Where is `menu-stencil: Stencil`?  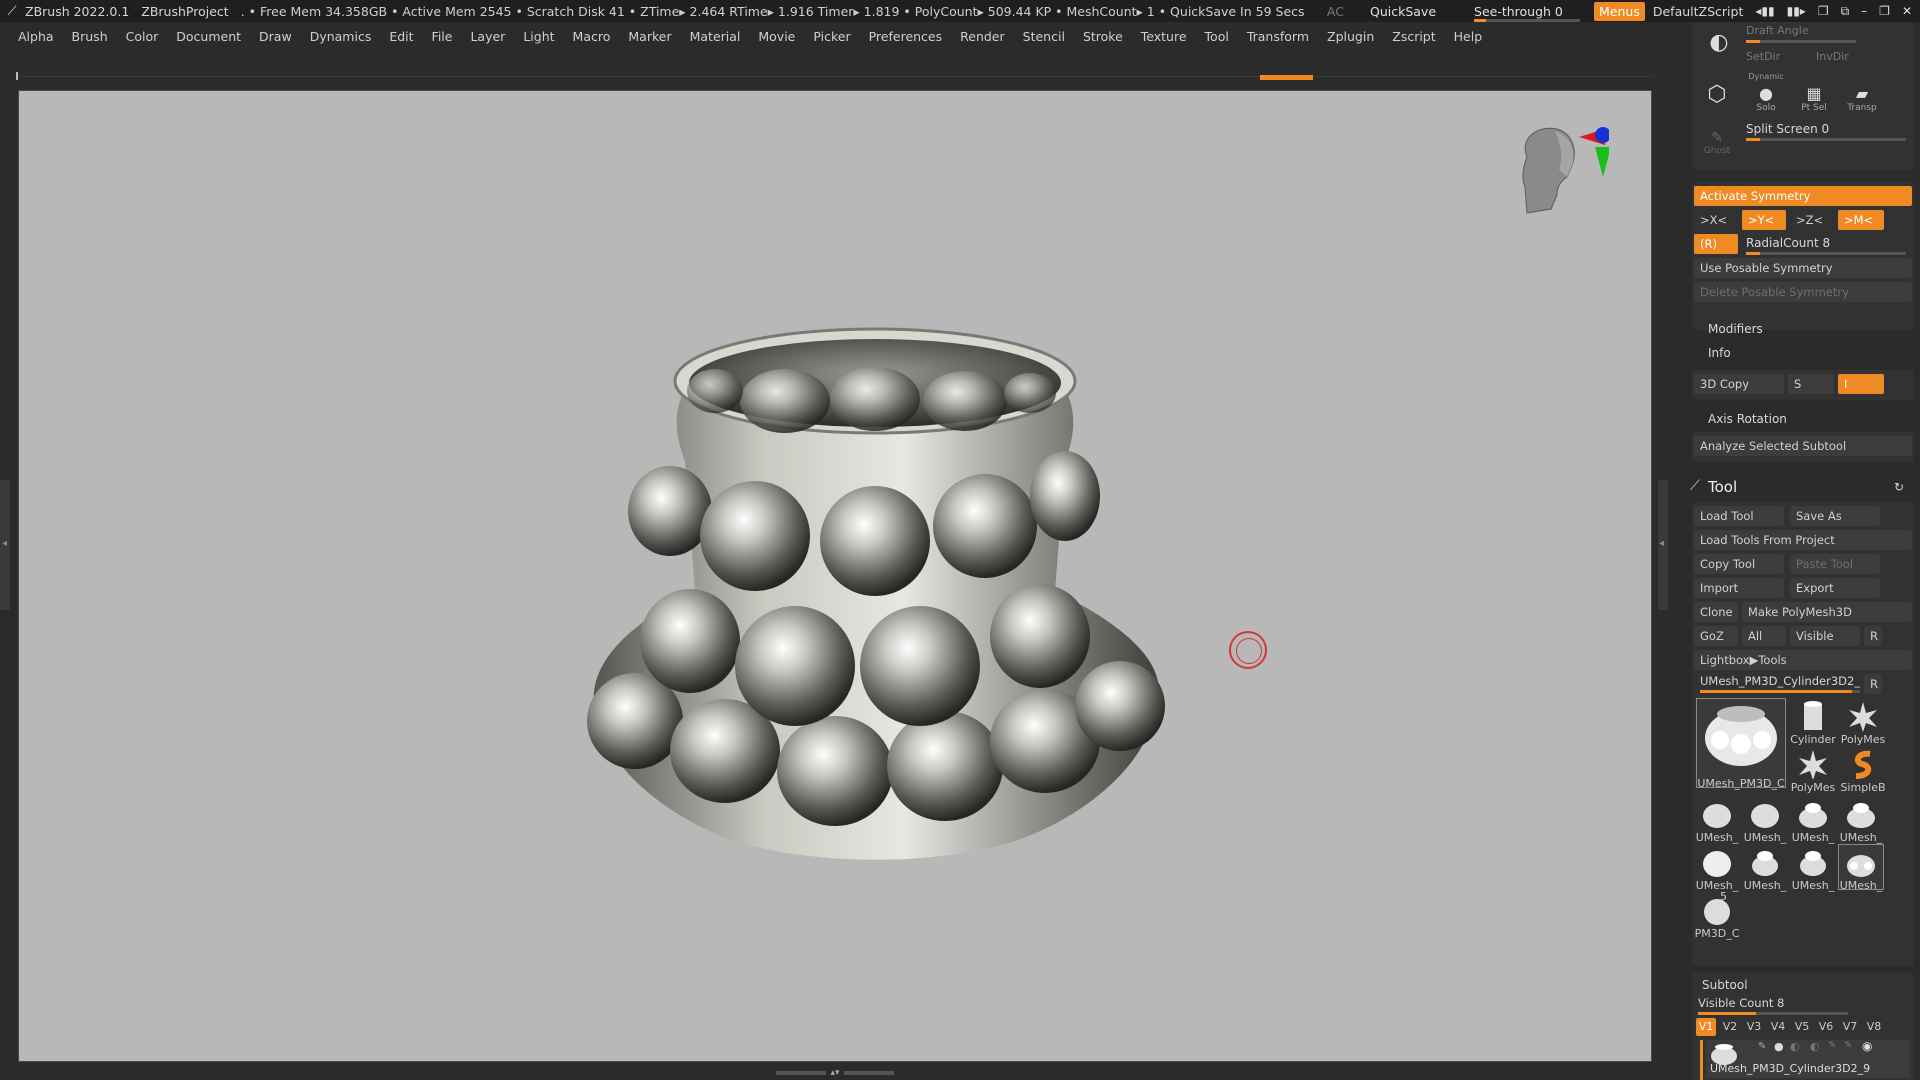
menu-stencil: Stencil is located at coordinates (1044, 36).